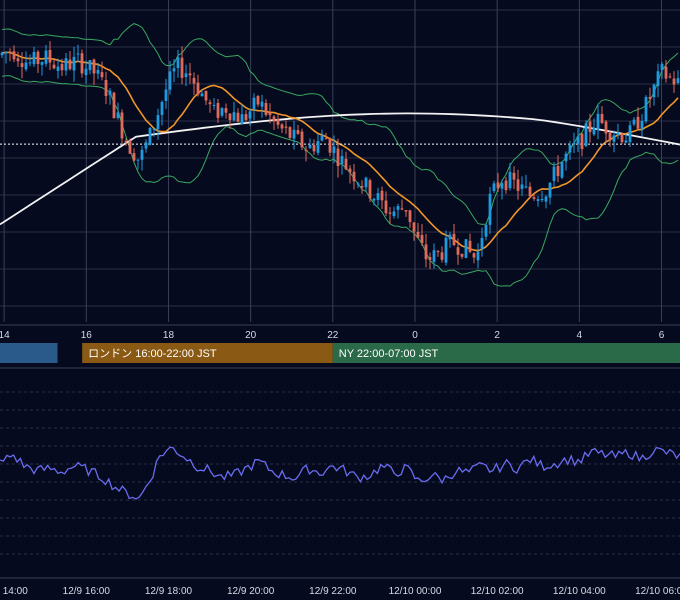  Describe the element at coordinates (169, 335) in the screenshot. I see `main-x-tick-label: 18` at that location.